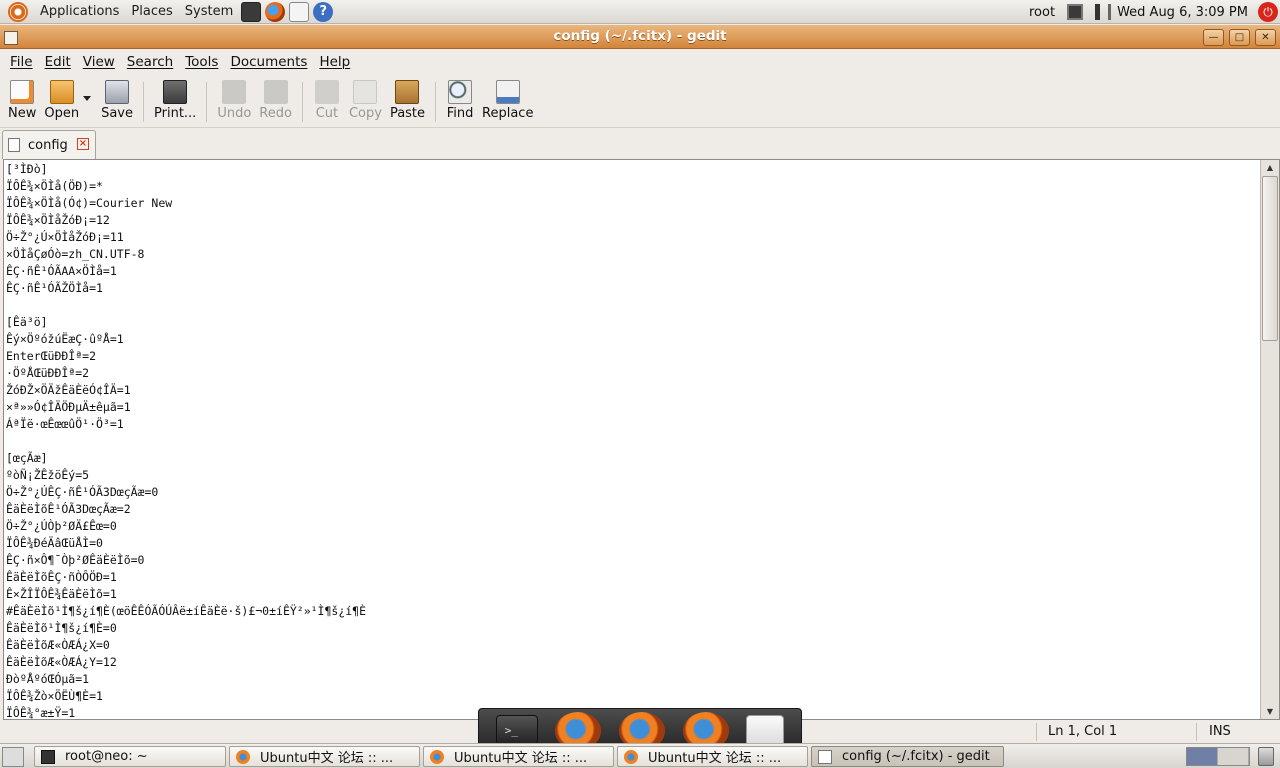  What do you see at coordinates (275, 101) in the screenshot?
I see `redo-button: Redo` at bounding box center [275, 101].